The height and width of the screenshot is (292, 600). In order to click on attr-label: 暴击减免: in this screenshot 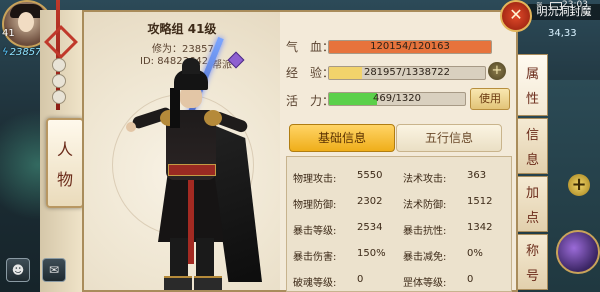, I will do `click(425, 257)`.